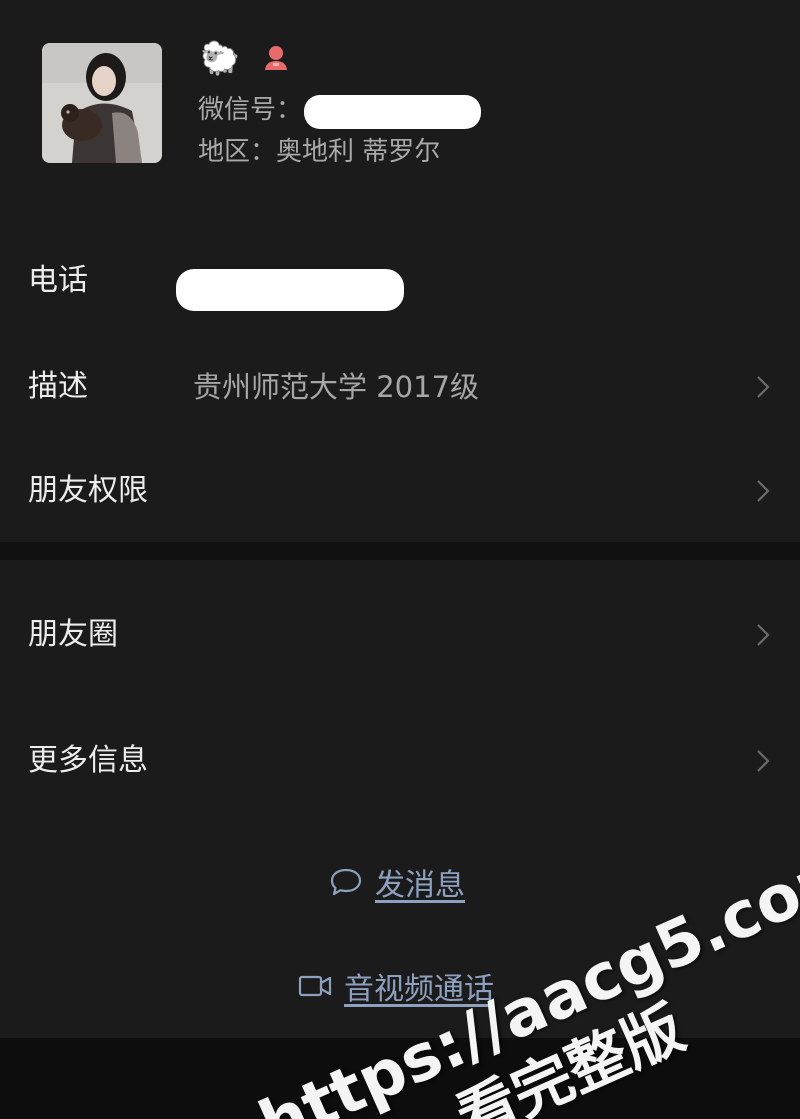 The width and height of the screenshot is (800, 1119). What do you see at coordinates (58, 280) in the screenshot?
I see `phone-label: 电话` at bounding box center [58, 280].